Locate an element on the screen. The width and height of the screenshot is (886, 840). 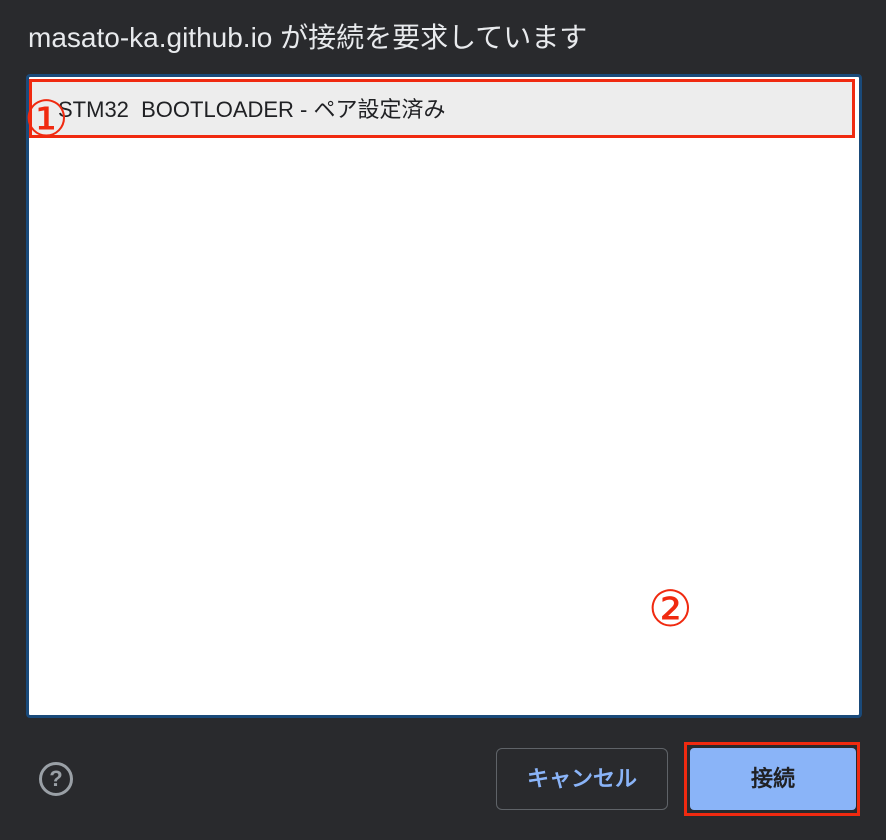
cancel-button: キャンセル is located at coordinates (582, 779).